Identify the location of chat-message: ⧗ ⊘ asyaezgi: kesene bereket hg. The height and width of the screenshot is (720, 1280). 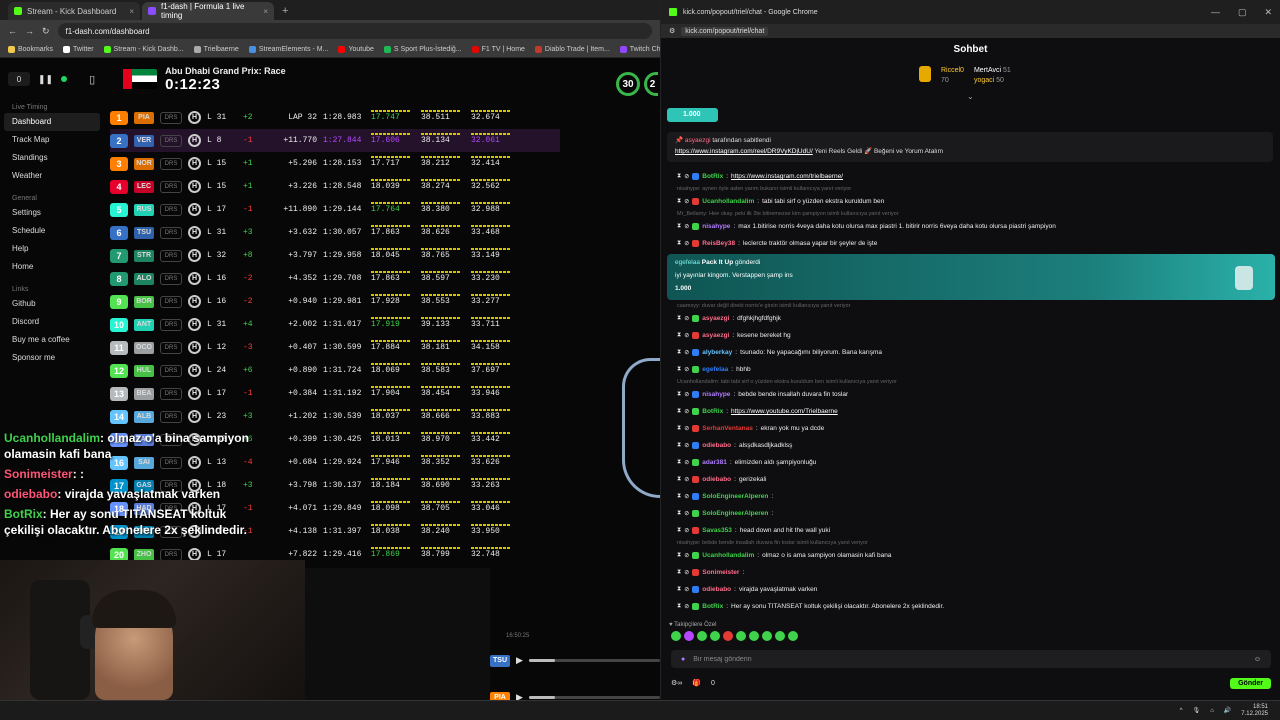
(971, 335).